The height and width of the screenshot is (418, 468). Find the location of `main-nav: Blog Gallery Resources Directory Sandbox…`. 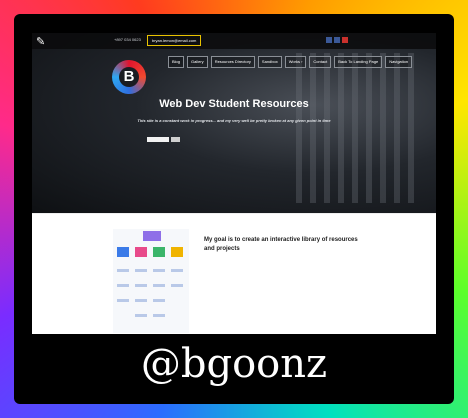

main-nav: Blog Gallery Resources Directory Sandbox… is located at coordinates (290, 62).